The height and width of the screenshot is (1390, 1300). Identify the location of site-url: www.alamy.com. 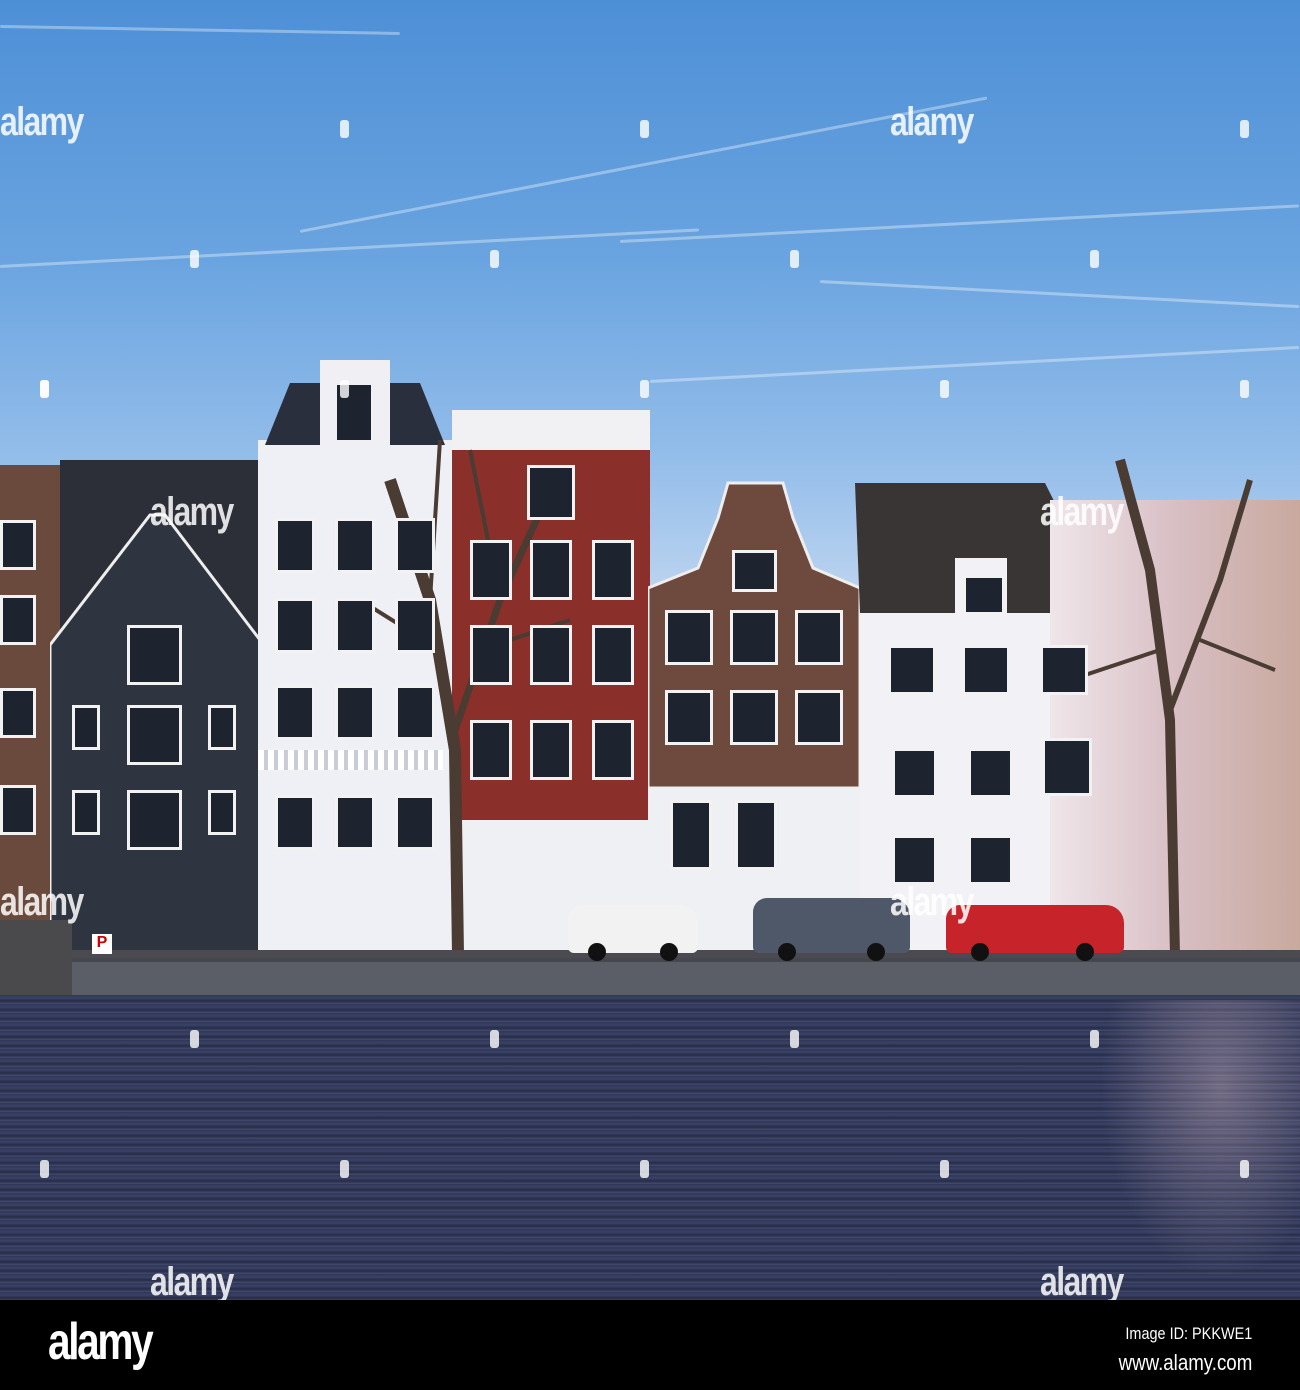
(1185, 1362).